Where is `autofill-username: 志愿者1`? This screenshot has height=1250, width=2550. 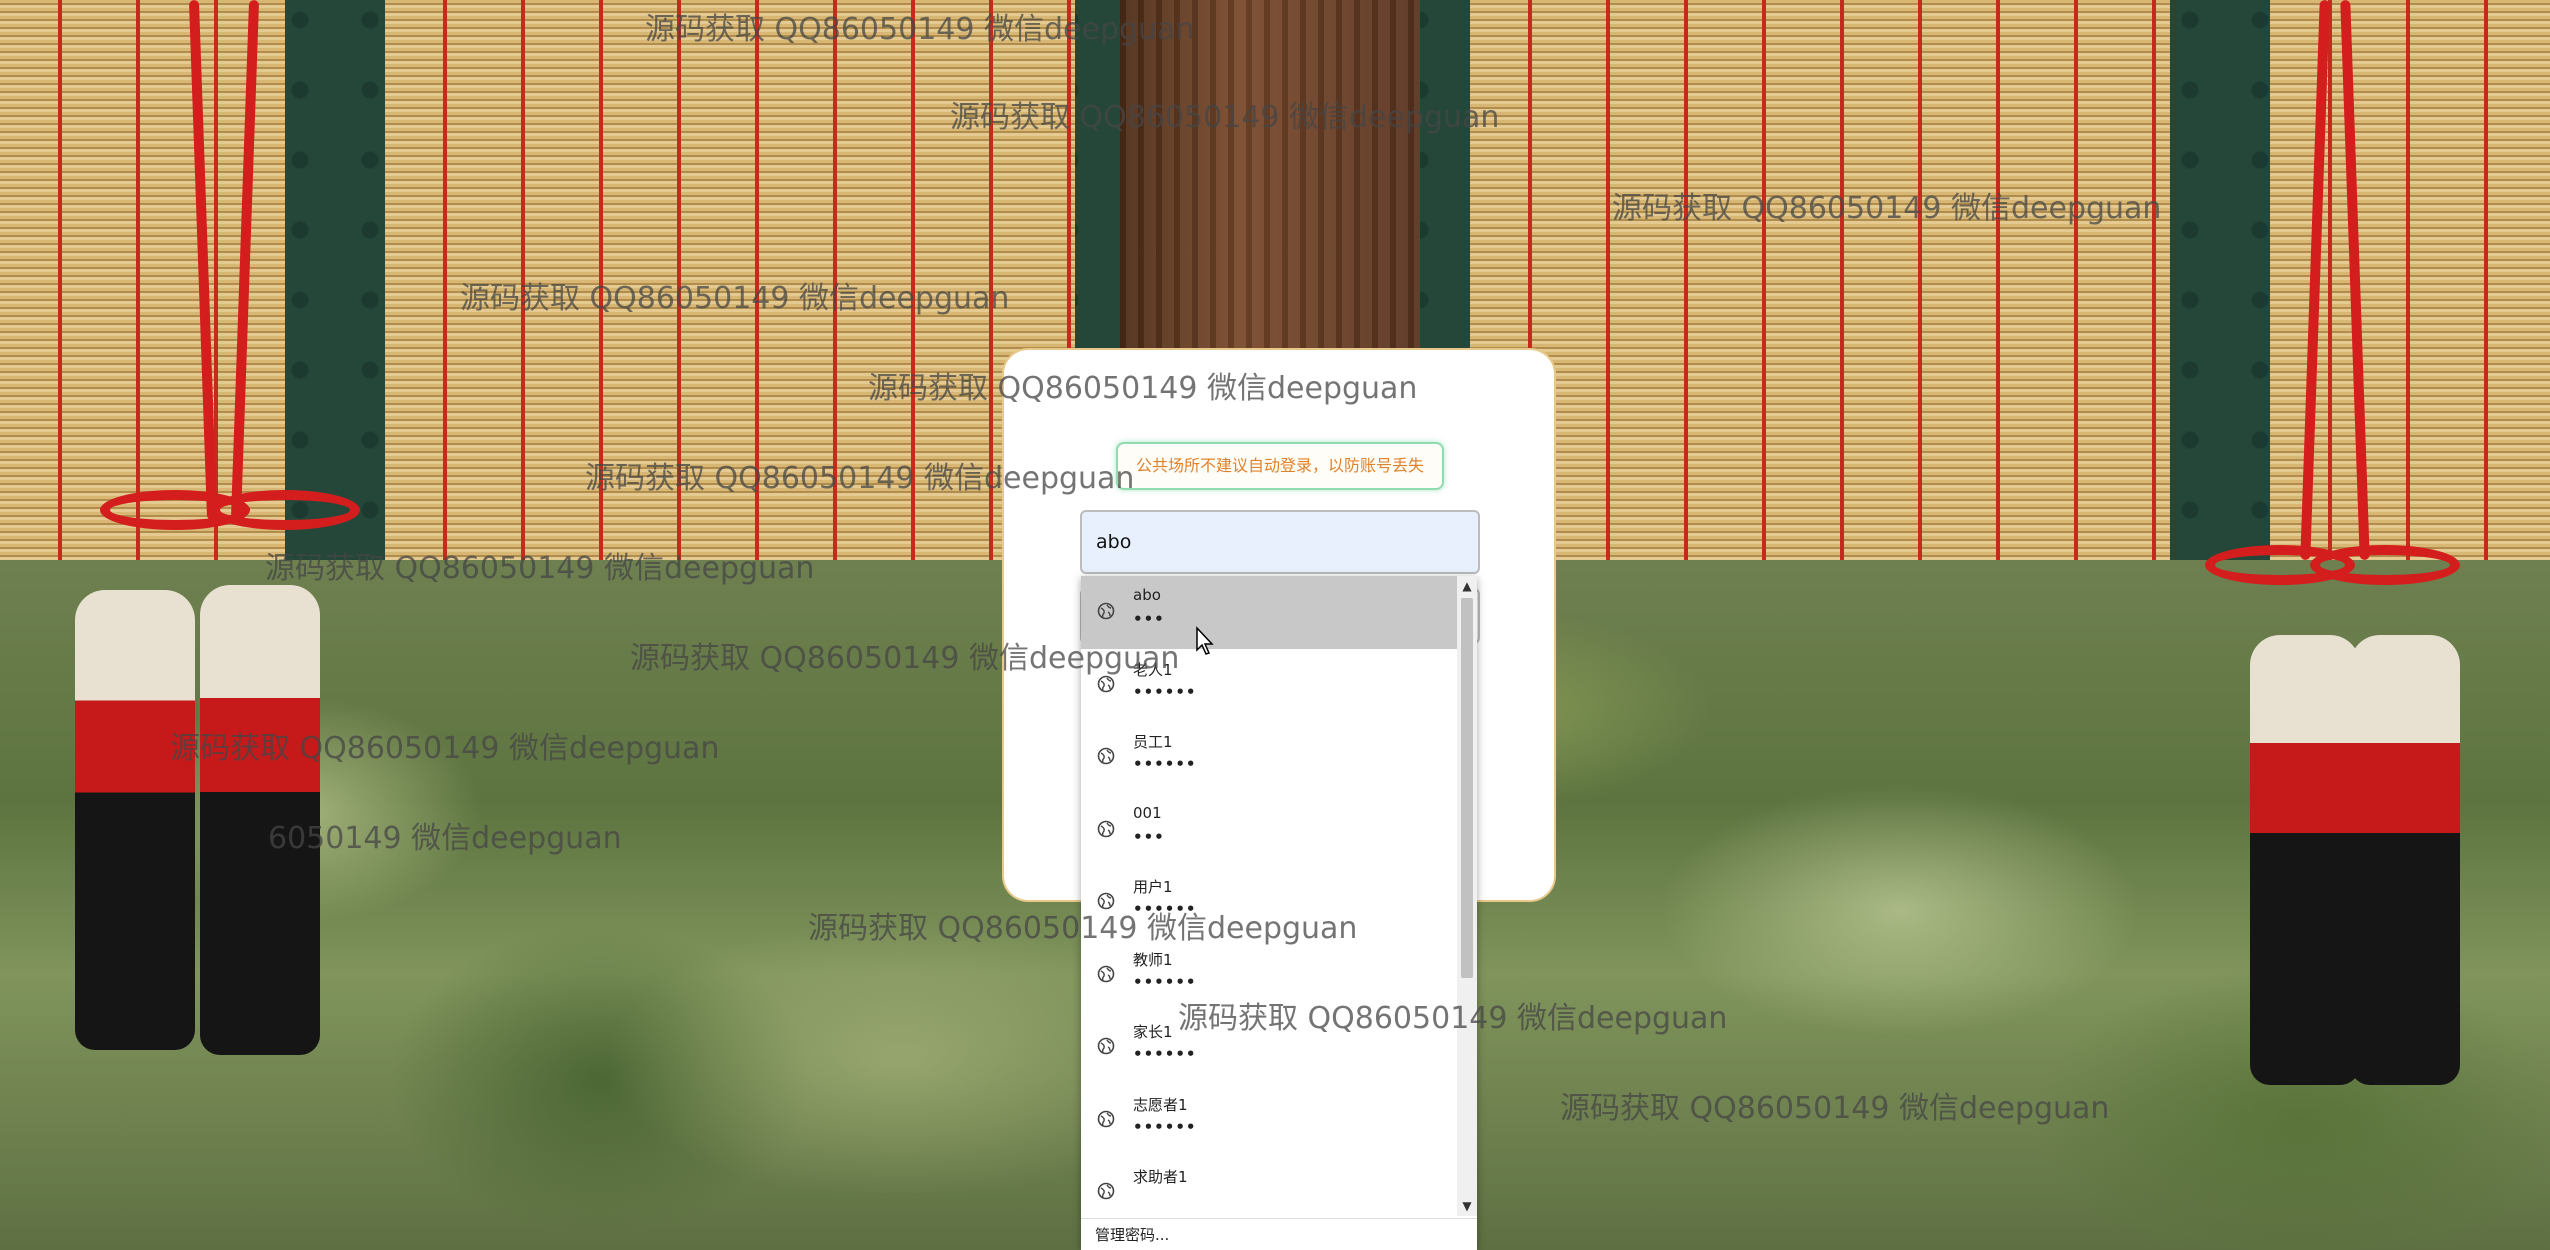 autofill-username: 志愿者1 is located at coordinates (1160, 1104).